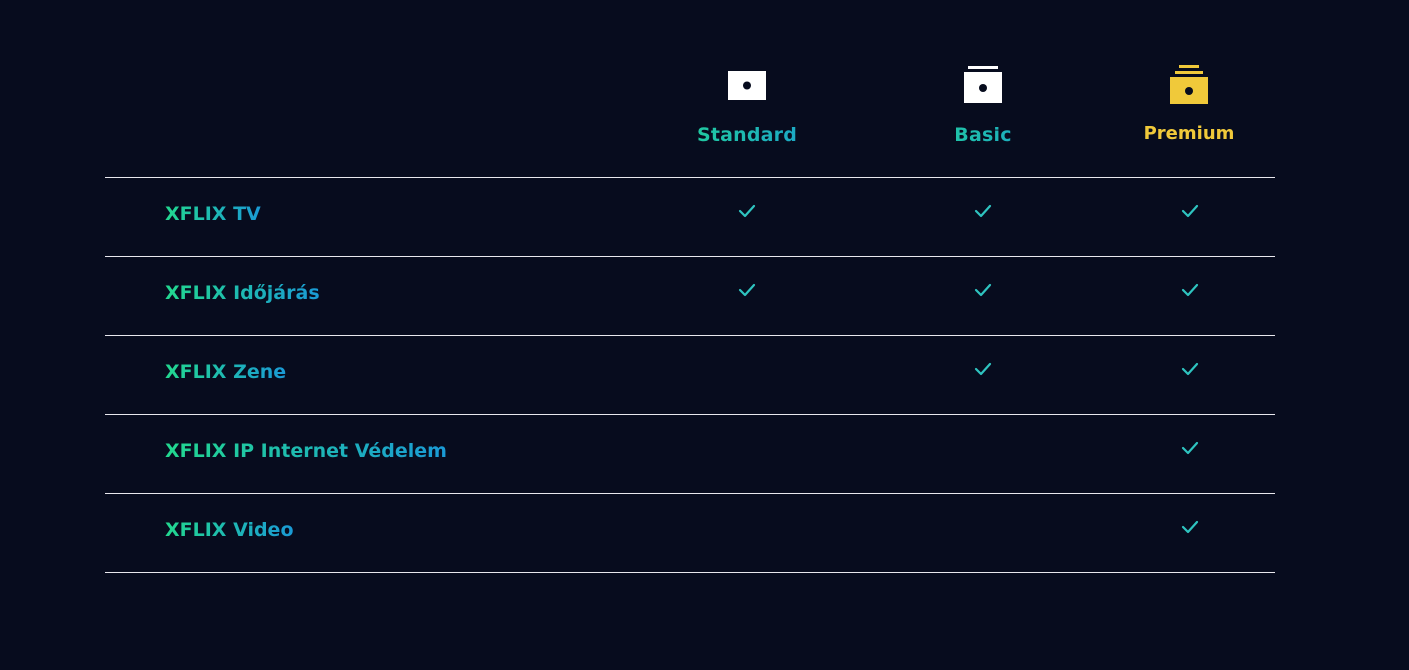  I want to click on plan-name-basic: Basic, so click(983, 135).